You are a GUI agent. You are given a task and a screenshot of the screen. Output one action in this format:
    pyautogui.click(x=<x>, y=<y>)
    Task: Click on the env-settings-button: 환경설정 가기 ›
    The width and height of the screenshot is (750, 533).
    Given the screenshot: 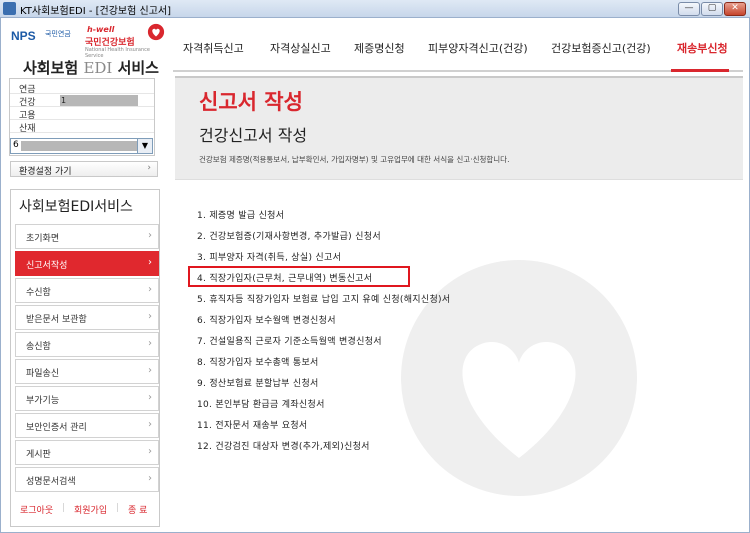 What is the action you would take?
    pyautogui.click(x=84, y=169)
    